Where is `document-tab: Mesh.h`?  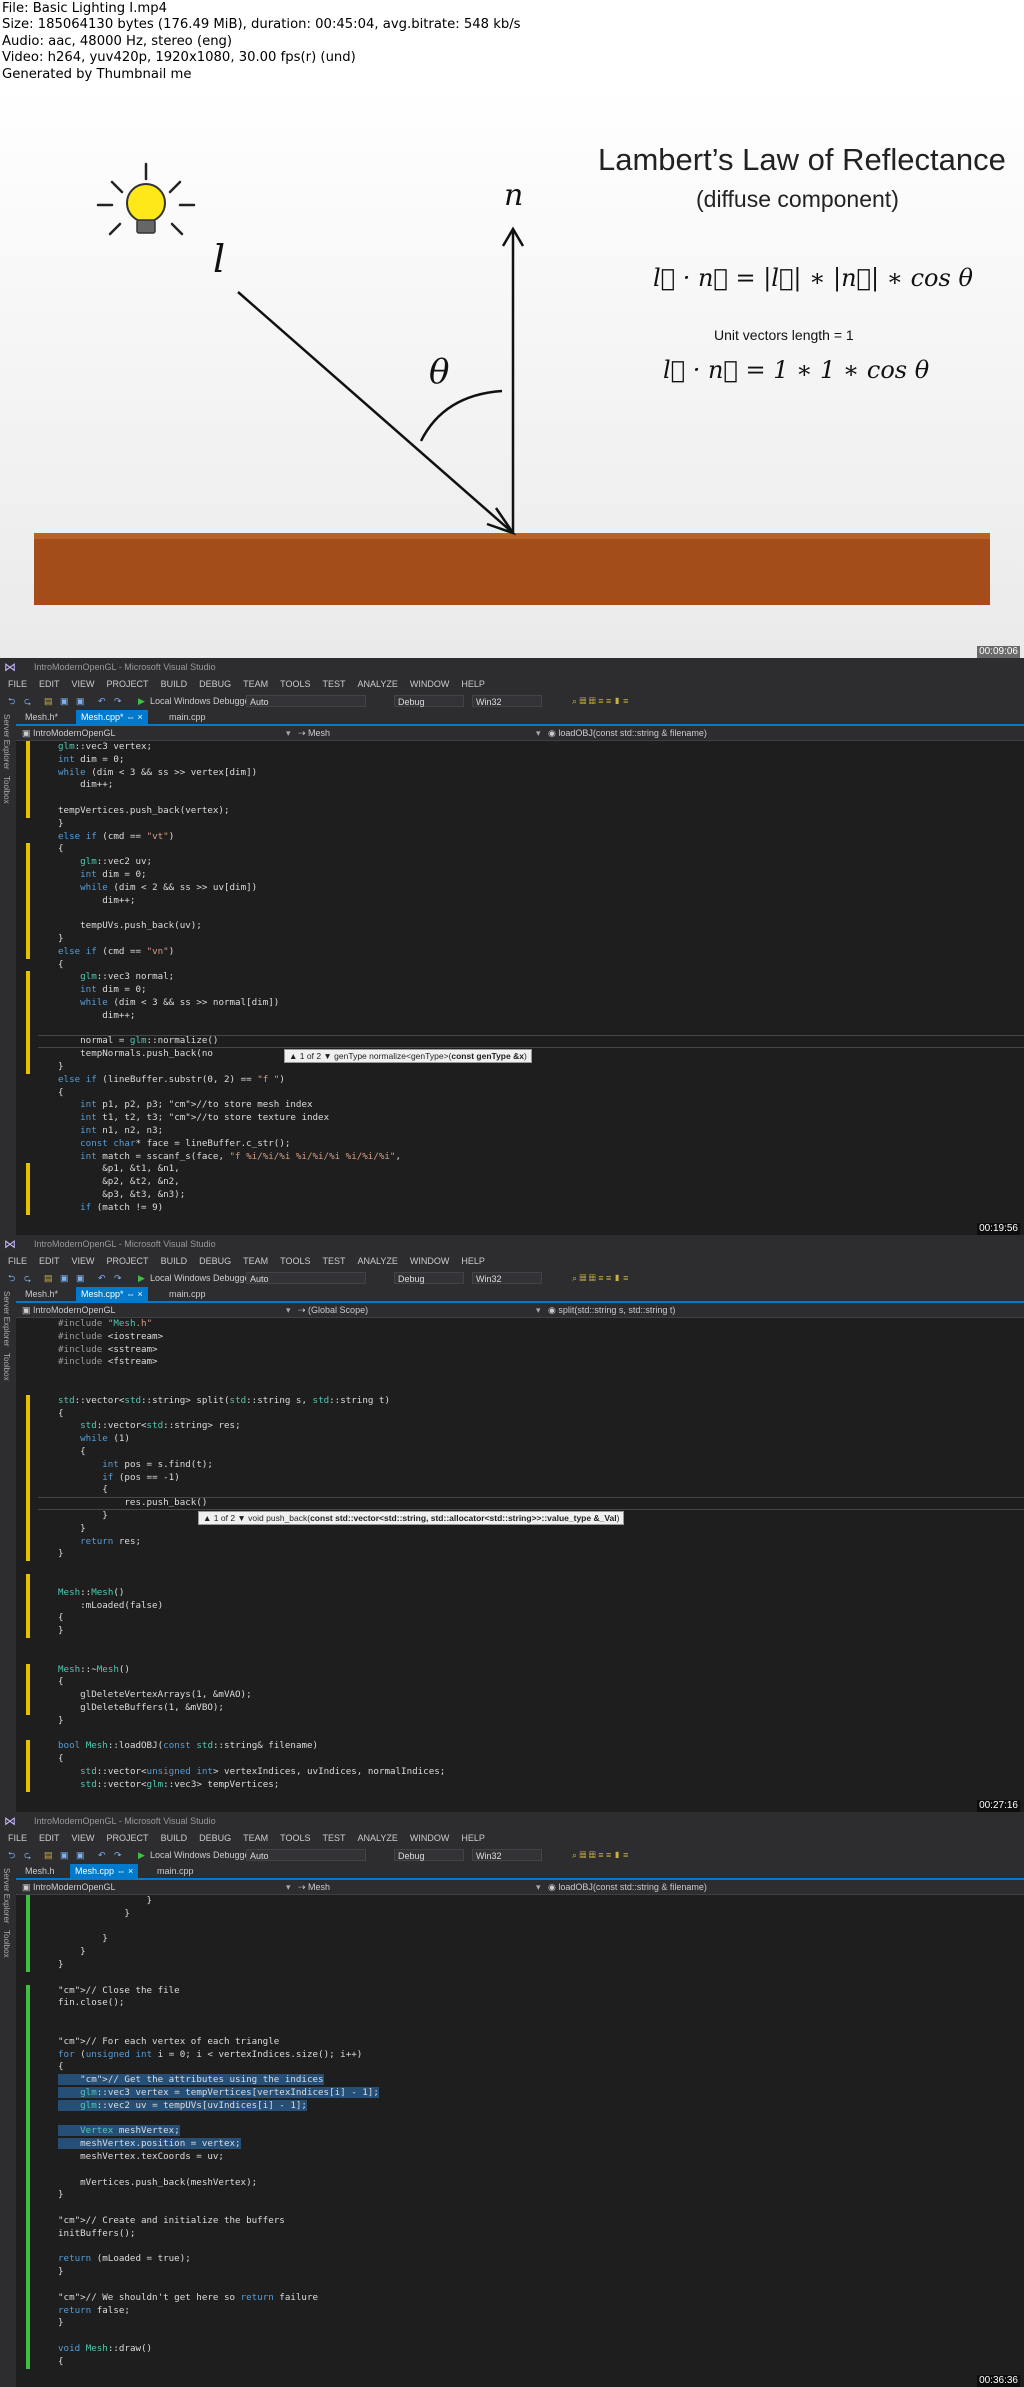
document-tab: Mesh.h is located at coordinates (40, 1871).